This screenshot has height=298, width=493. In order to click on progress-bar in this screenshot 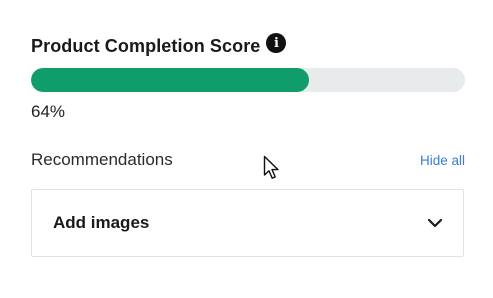, I will do `click(248, 80)`.